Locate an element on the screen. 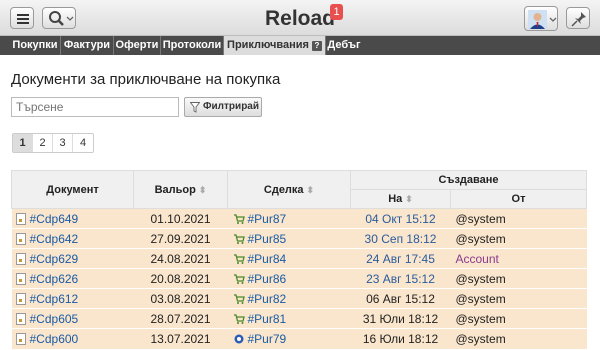 The height and width of the screenshot is (350, 600). created-date: 16 Юли 18:12 is located at coordinates (400, 338).